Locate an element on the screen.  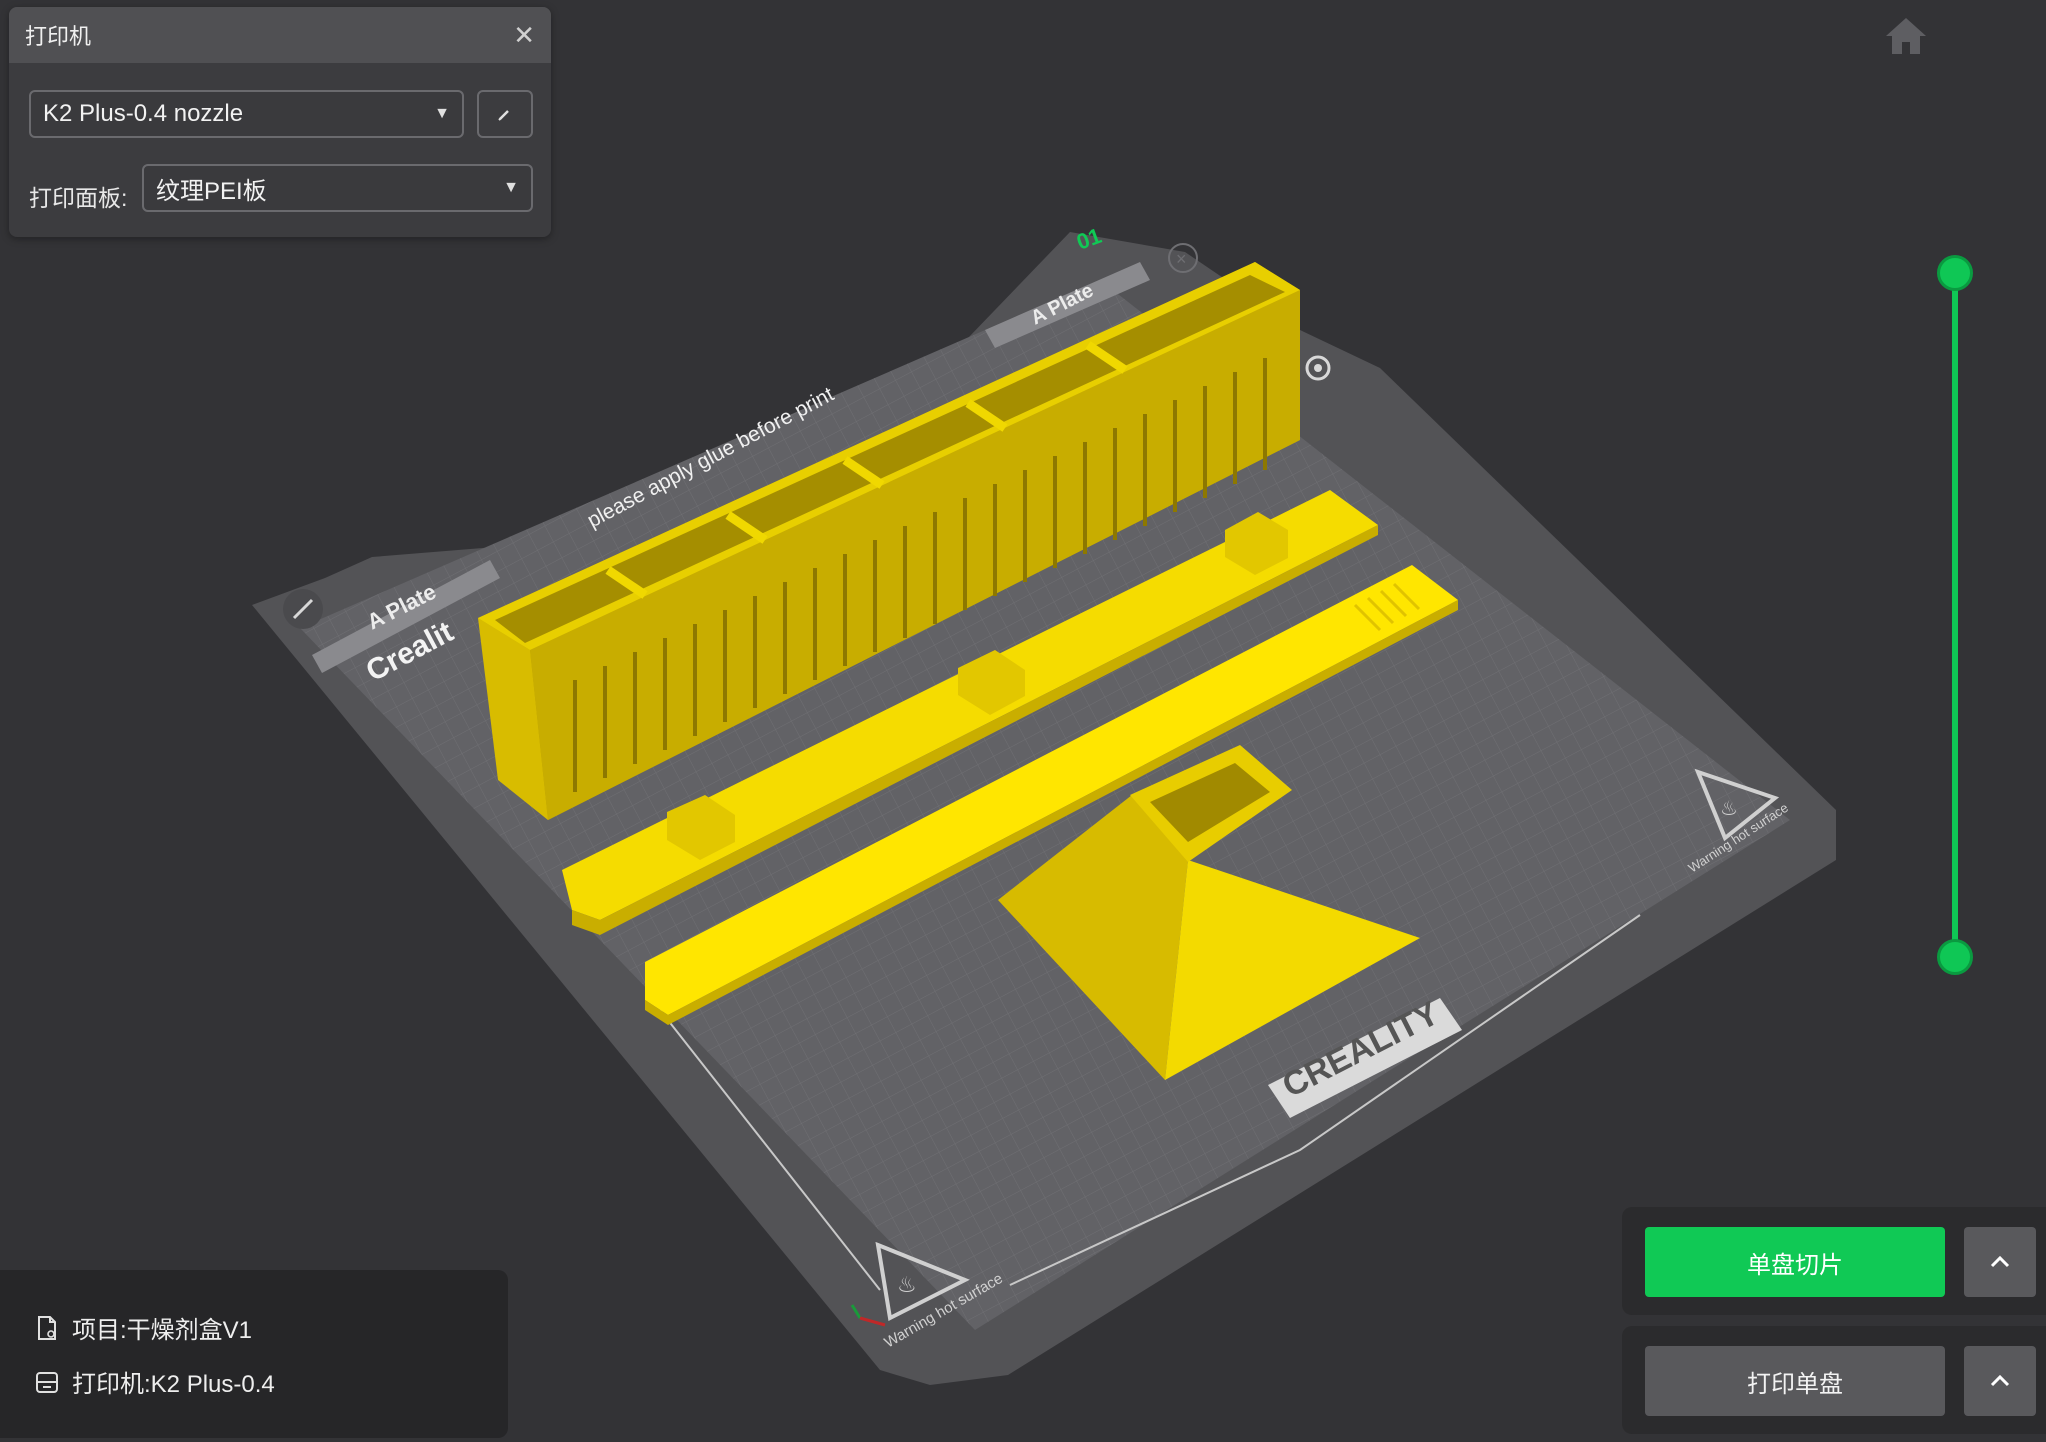
slice-options-button is located at coordinates (2000, 1262).